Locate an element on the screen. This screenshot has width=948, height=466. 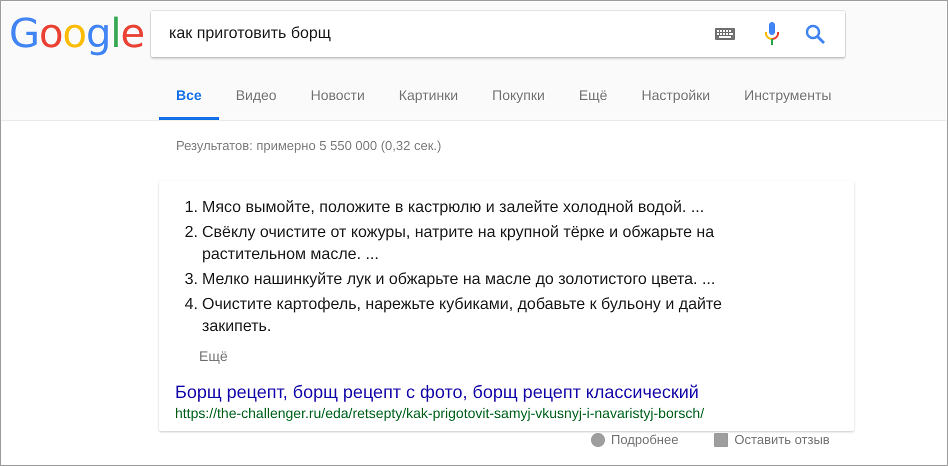
search-bar: как приготовить борщ is located at coordinates (498, 34).